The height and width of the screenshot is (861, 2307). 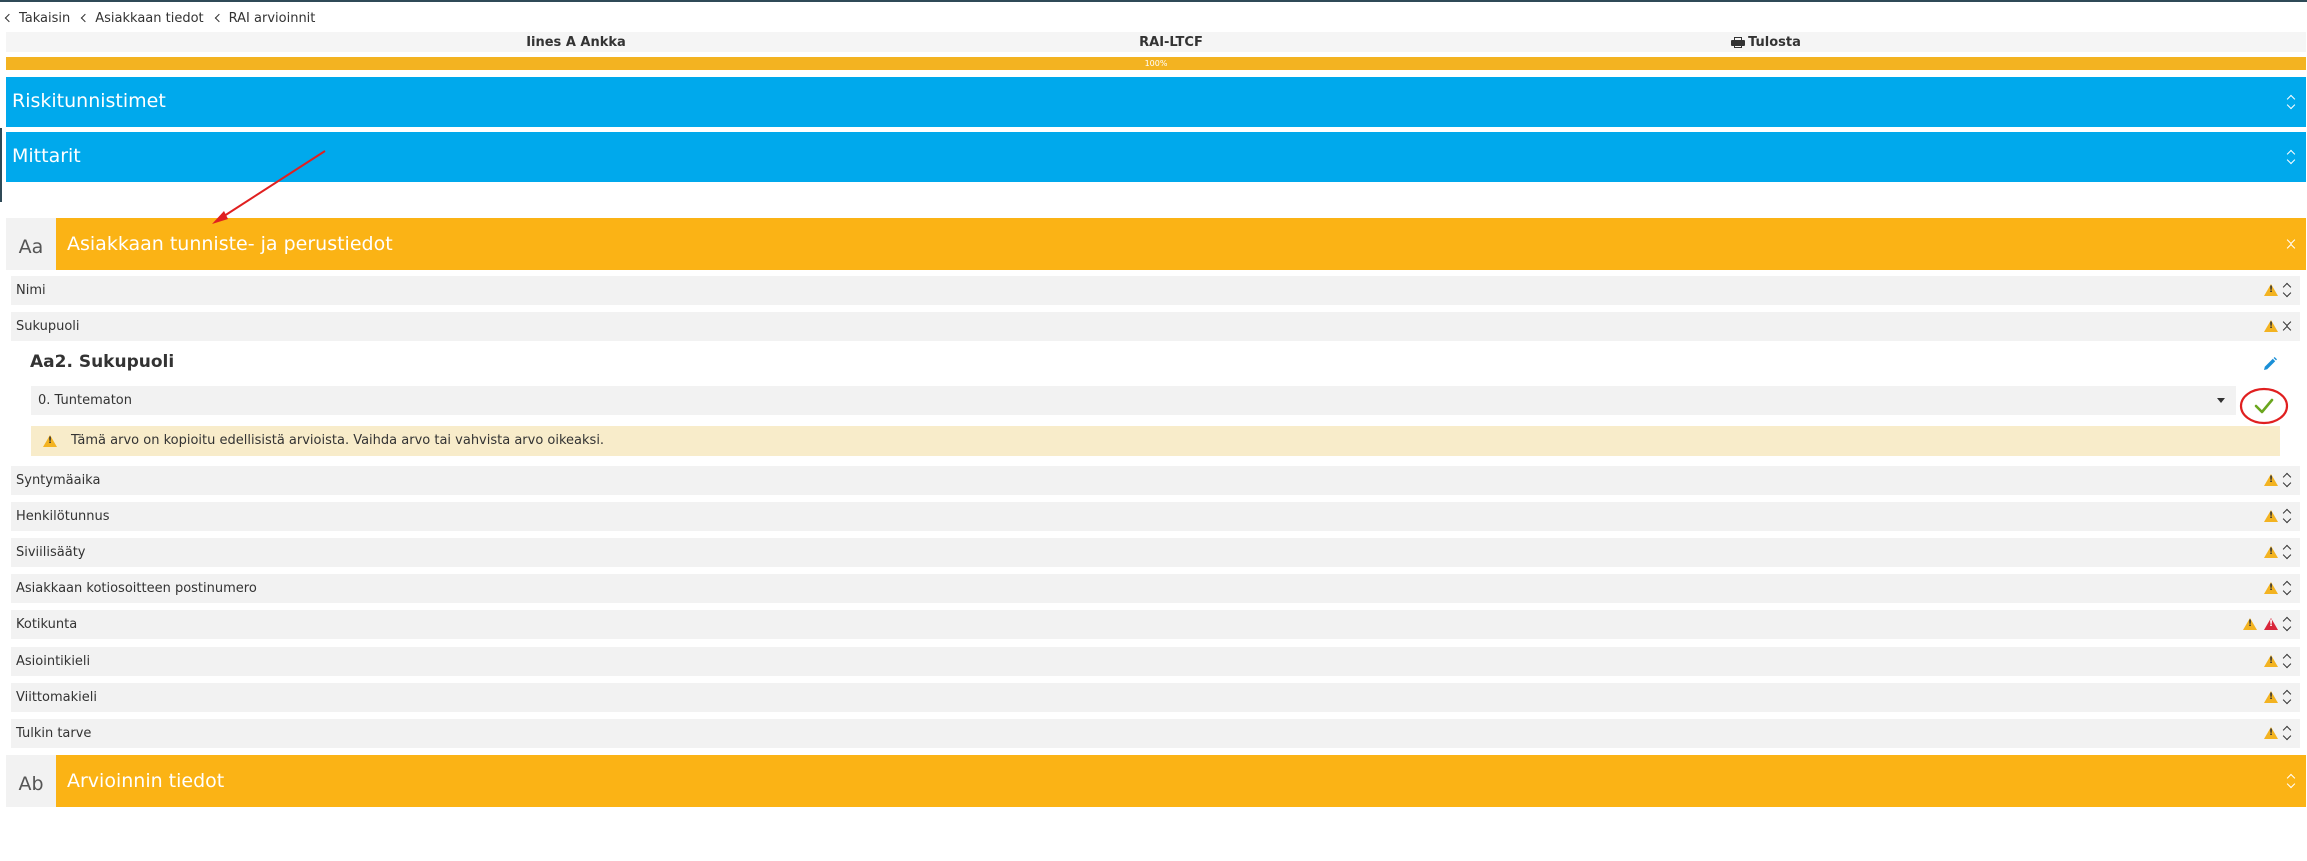 What do you see at coordinates (54, 733) in the screenshot?
I see `question-label: Tulkin tarve` at bounding box center [54, 733].